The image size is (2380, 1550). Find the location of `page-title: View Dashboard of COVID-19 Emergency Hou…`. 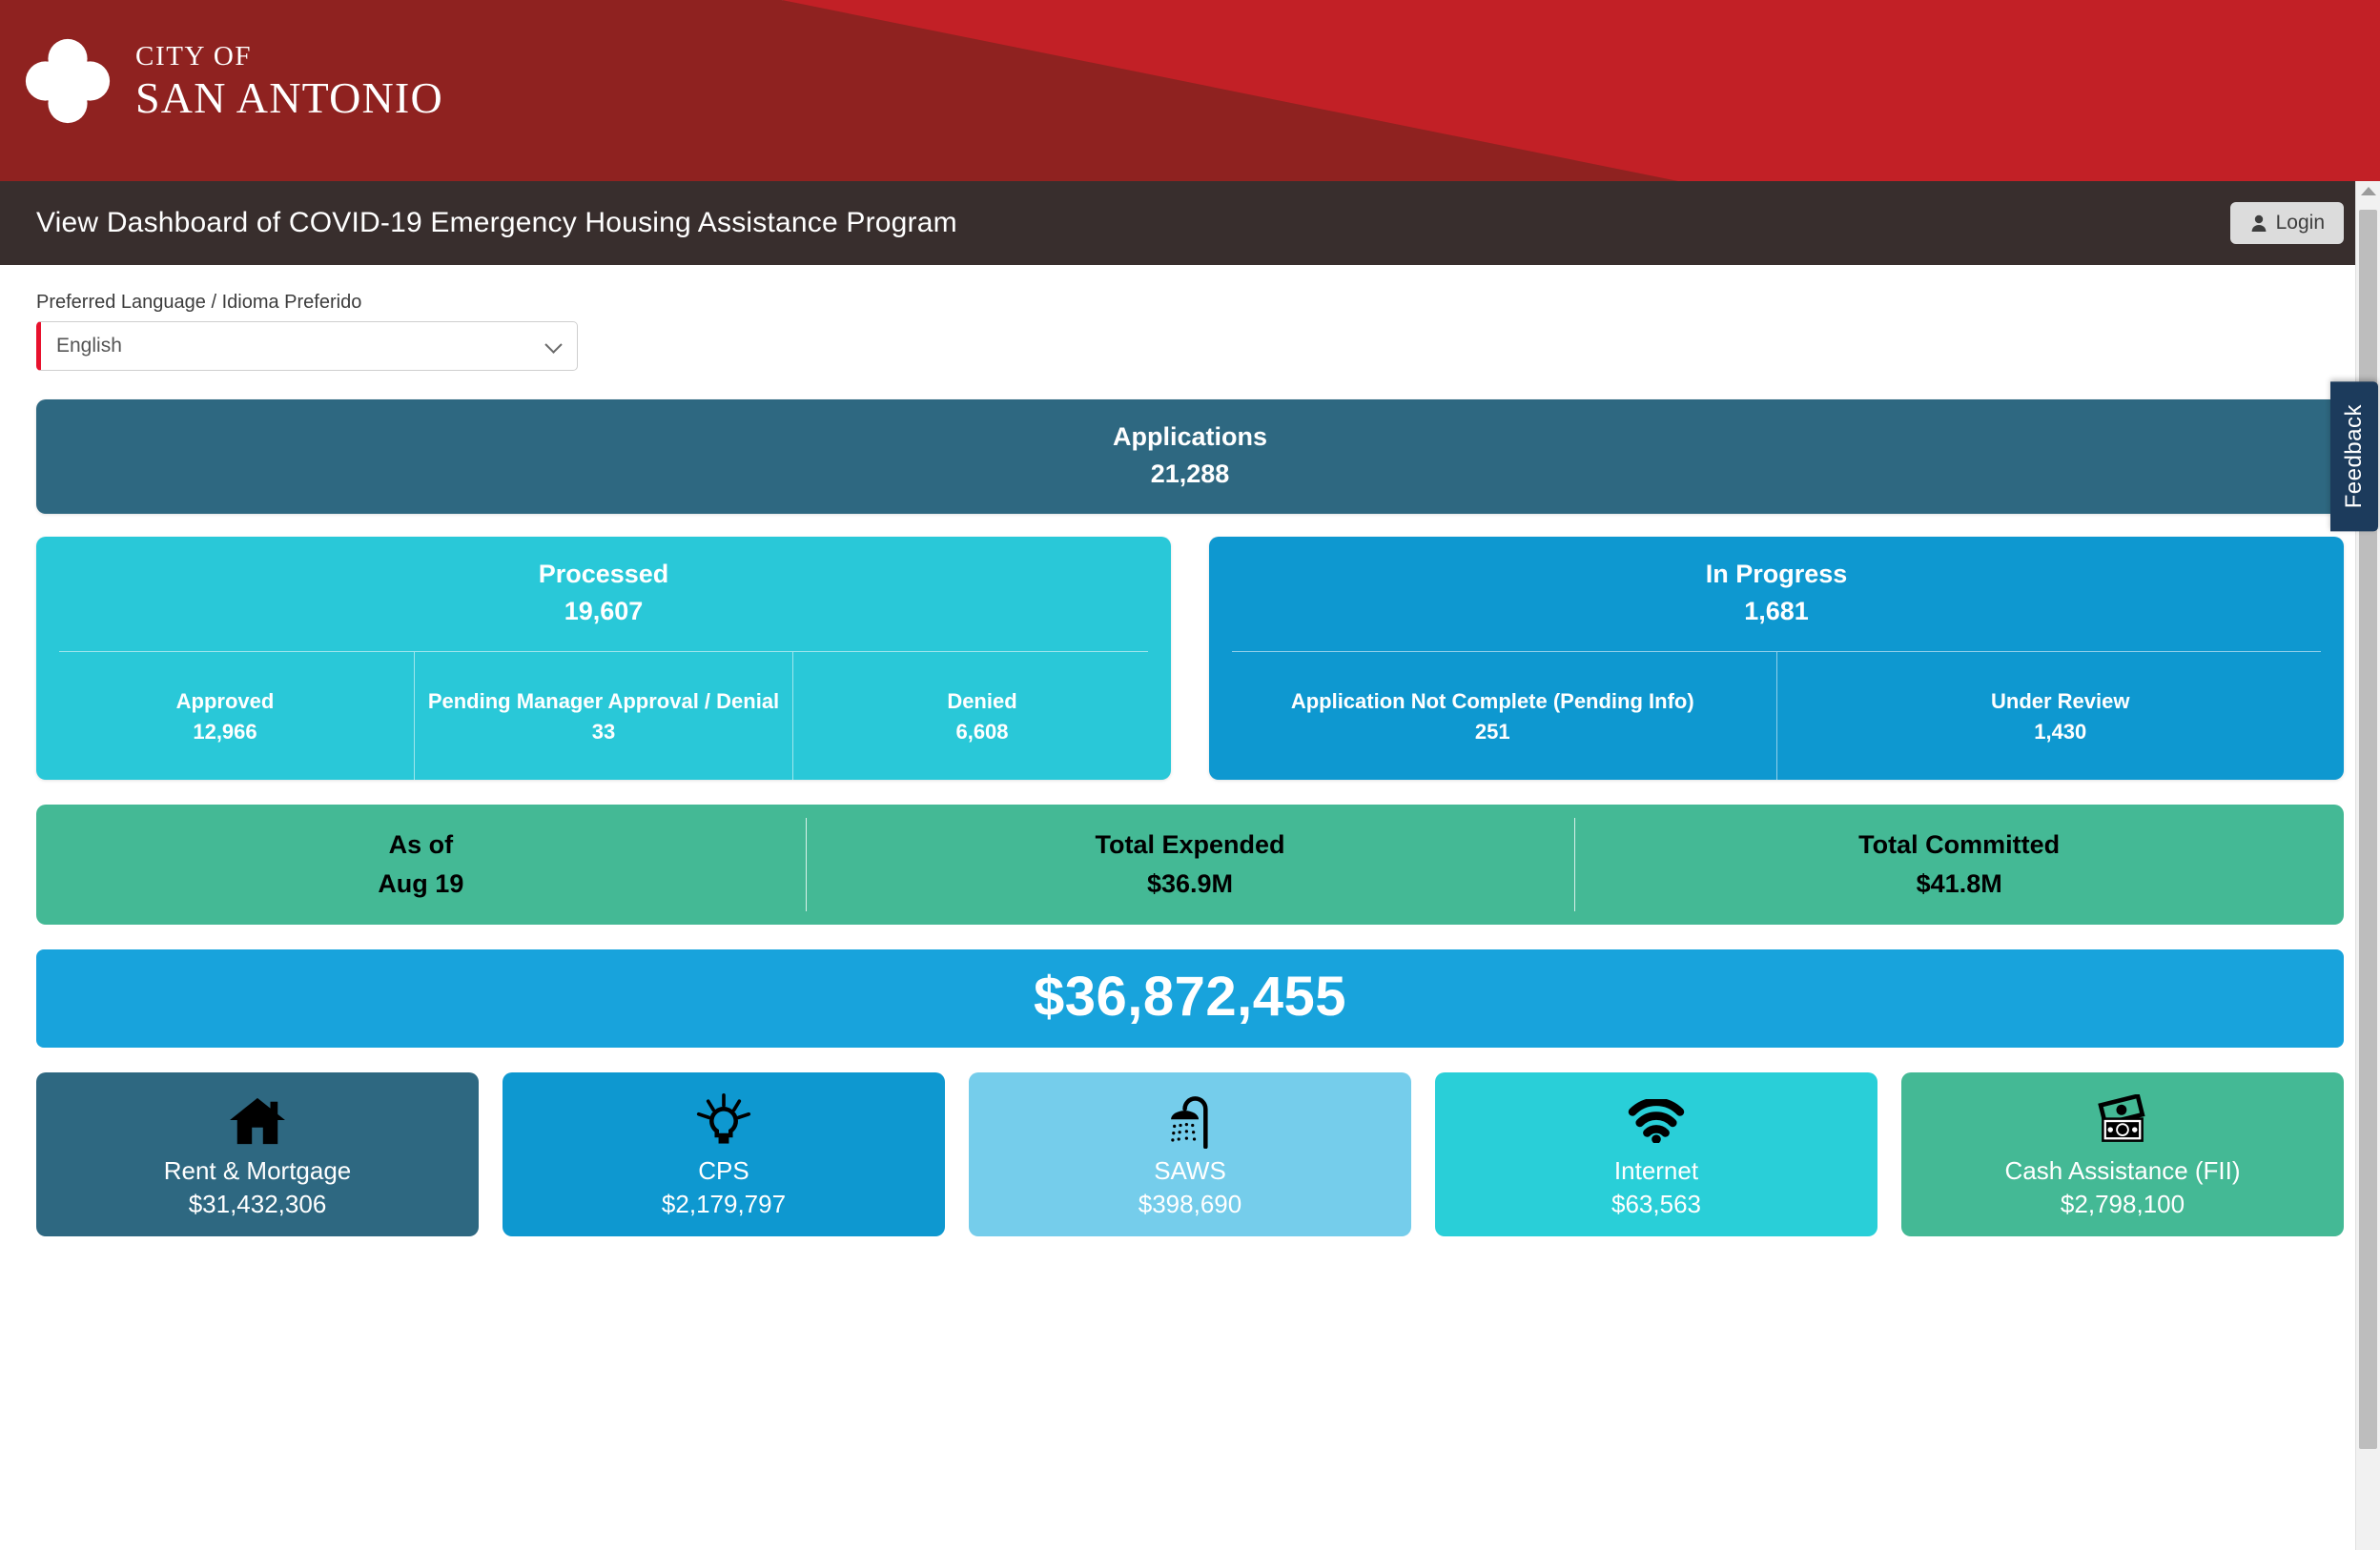

page-title: View Dashboard of COVID-19 Emergency Hou… is located at coordinates (496, 222).